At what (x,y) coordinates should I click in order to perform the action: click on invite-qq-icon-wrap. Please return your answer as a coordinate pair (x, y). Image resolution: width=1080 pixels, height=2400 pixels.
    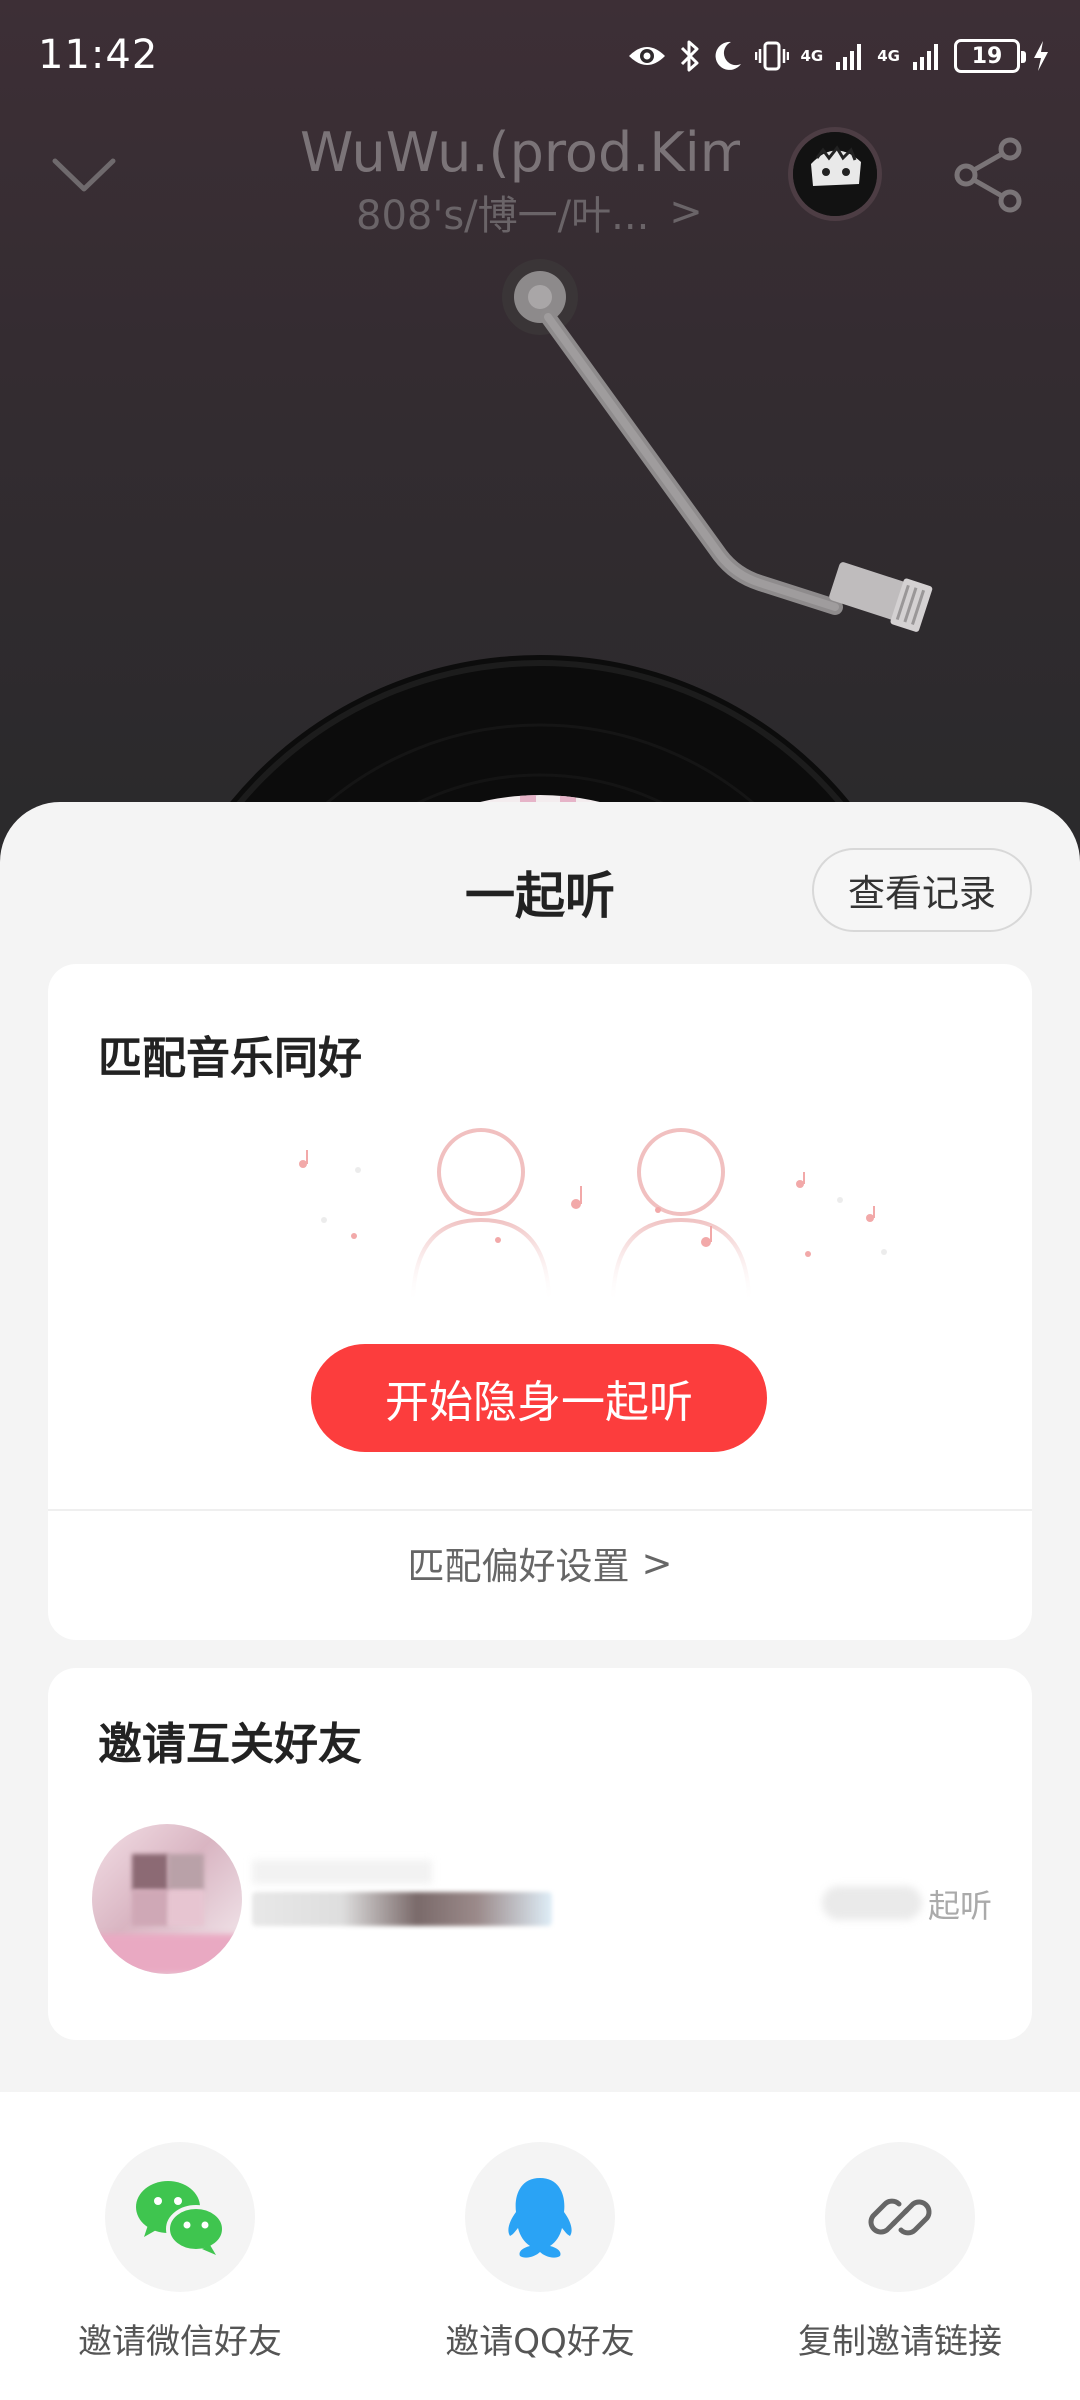
    Looking at the image, I should click on (540, 2217).